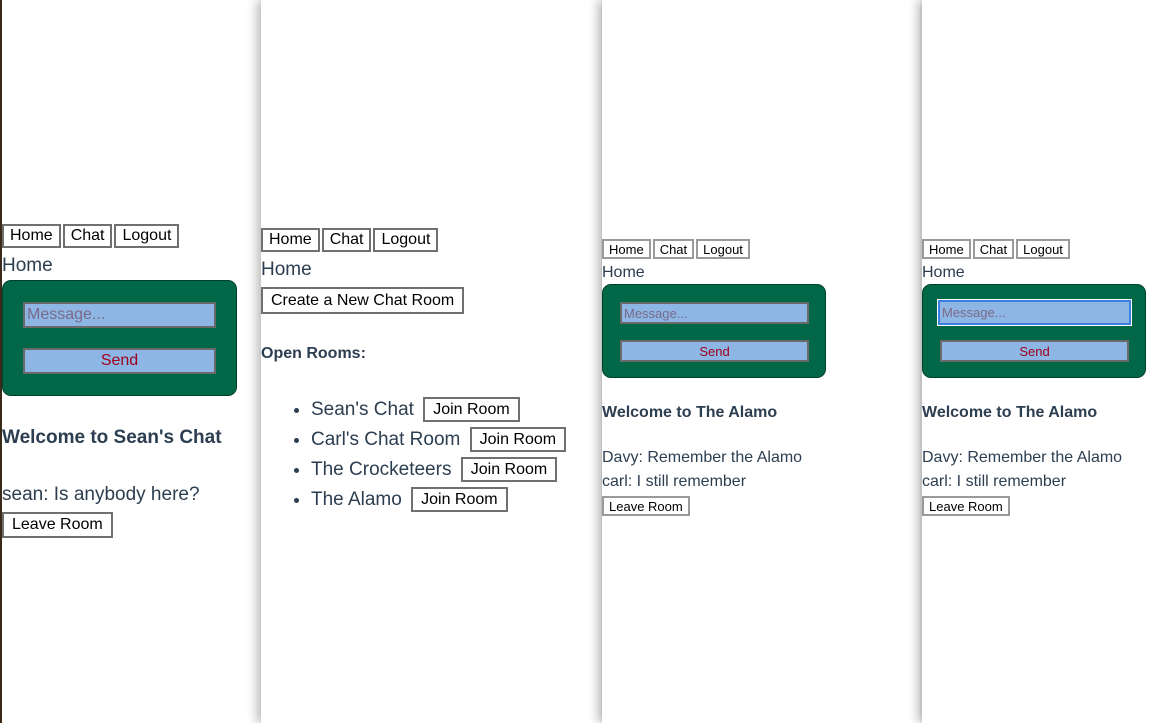  Describe the element at coordinates (356, 499) in the screenshot. I see `room-name: The Alamo` at that location.